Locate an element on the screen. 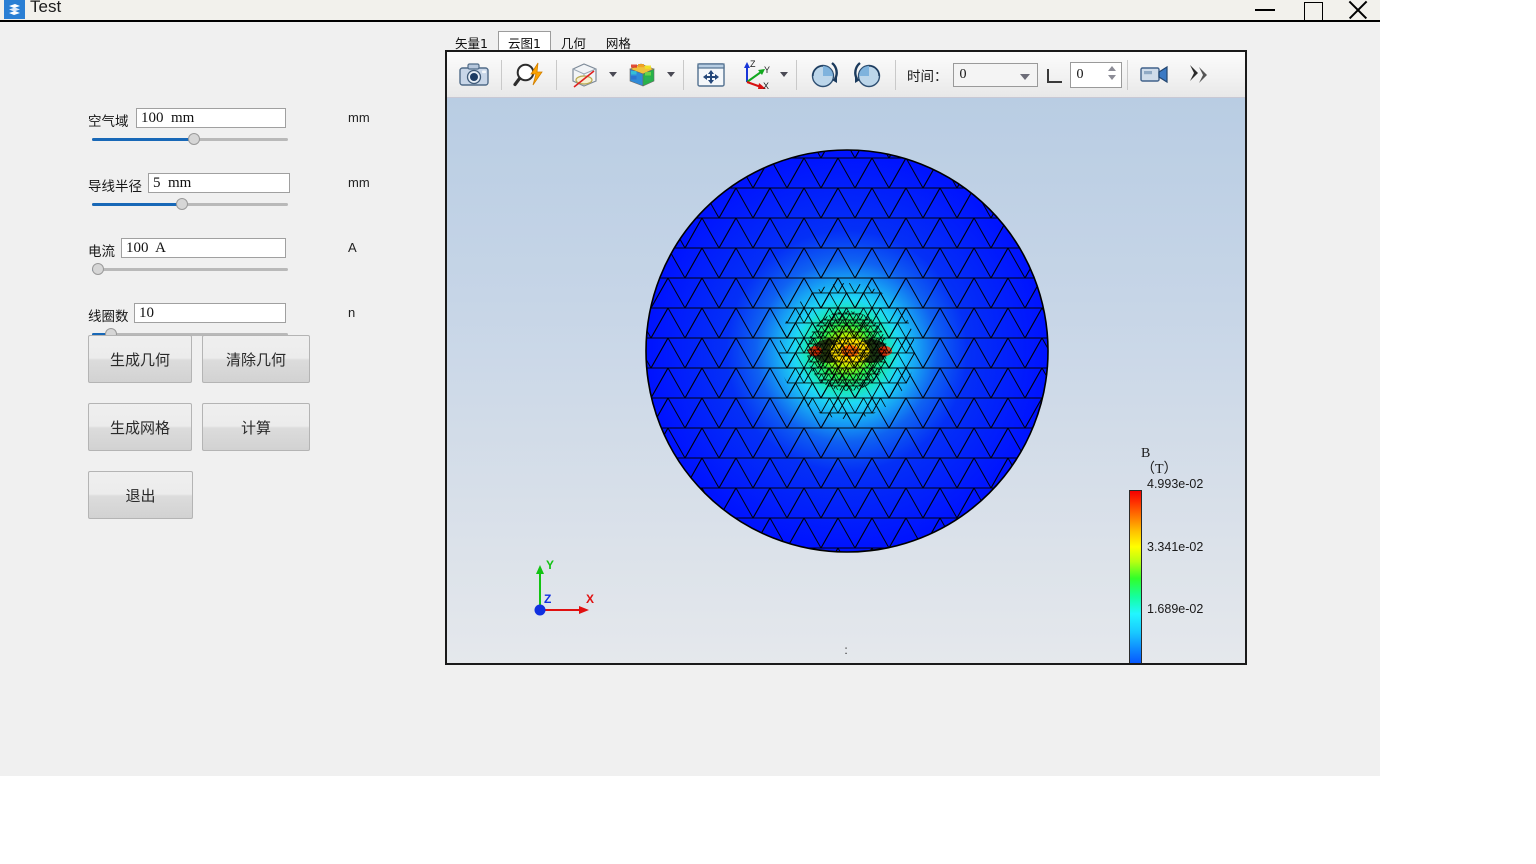  legend-tick-max: 4.993e-02 is located at coordinates (1175, 484).